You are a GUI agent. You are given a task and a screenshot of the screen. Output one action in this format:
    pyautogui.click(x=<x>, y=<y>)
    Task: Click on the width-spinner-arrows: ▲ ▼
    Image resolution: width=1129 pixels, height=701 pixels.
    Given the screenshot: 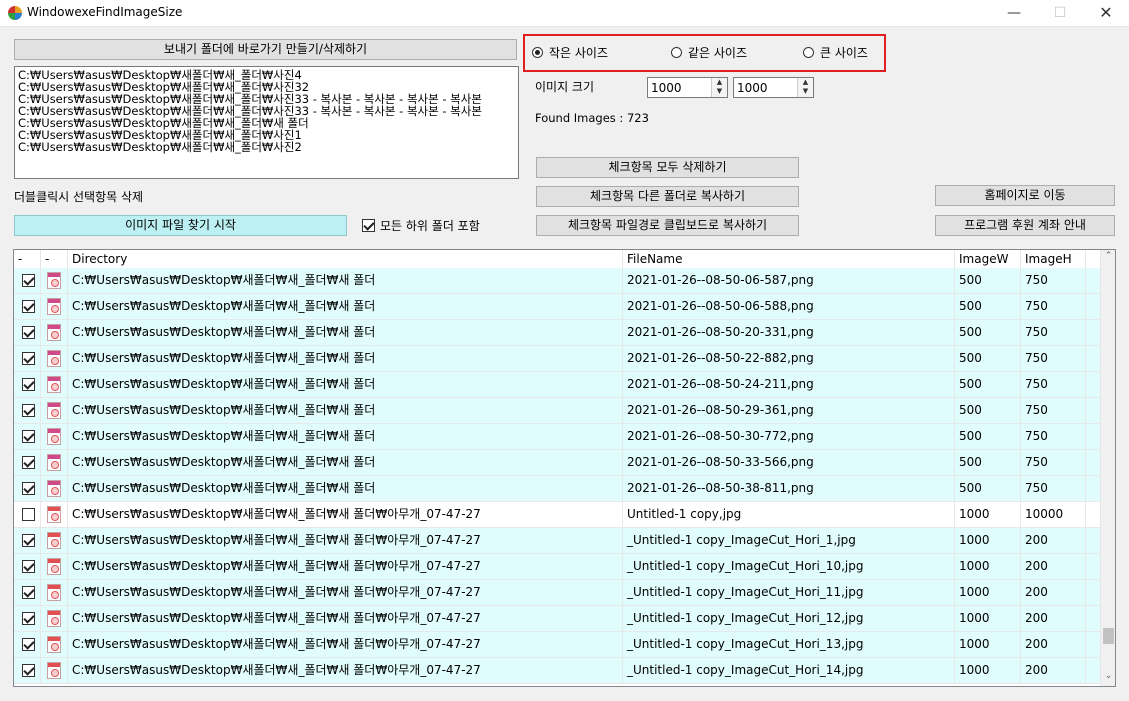 What is the action you would take?
    pyautogui.click(x=719, y=87)
    